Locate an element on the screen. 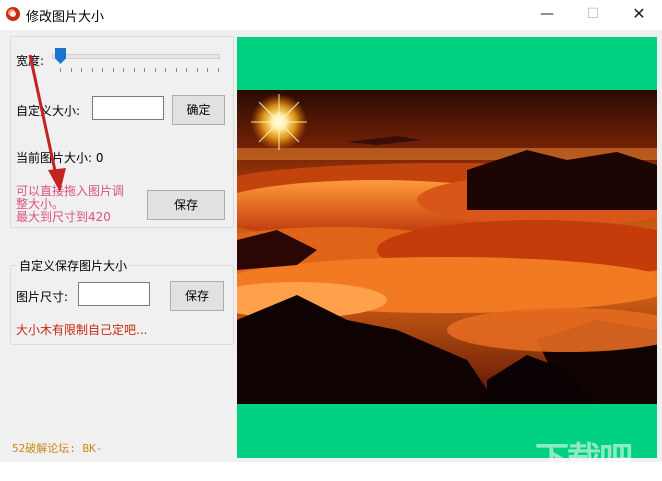  custom-save-button: 保存 is located at coordinates (197, 296).